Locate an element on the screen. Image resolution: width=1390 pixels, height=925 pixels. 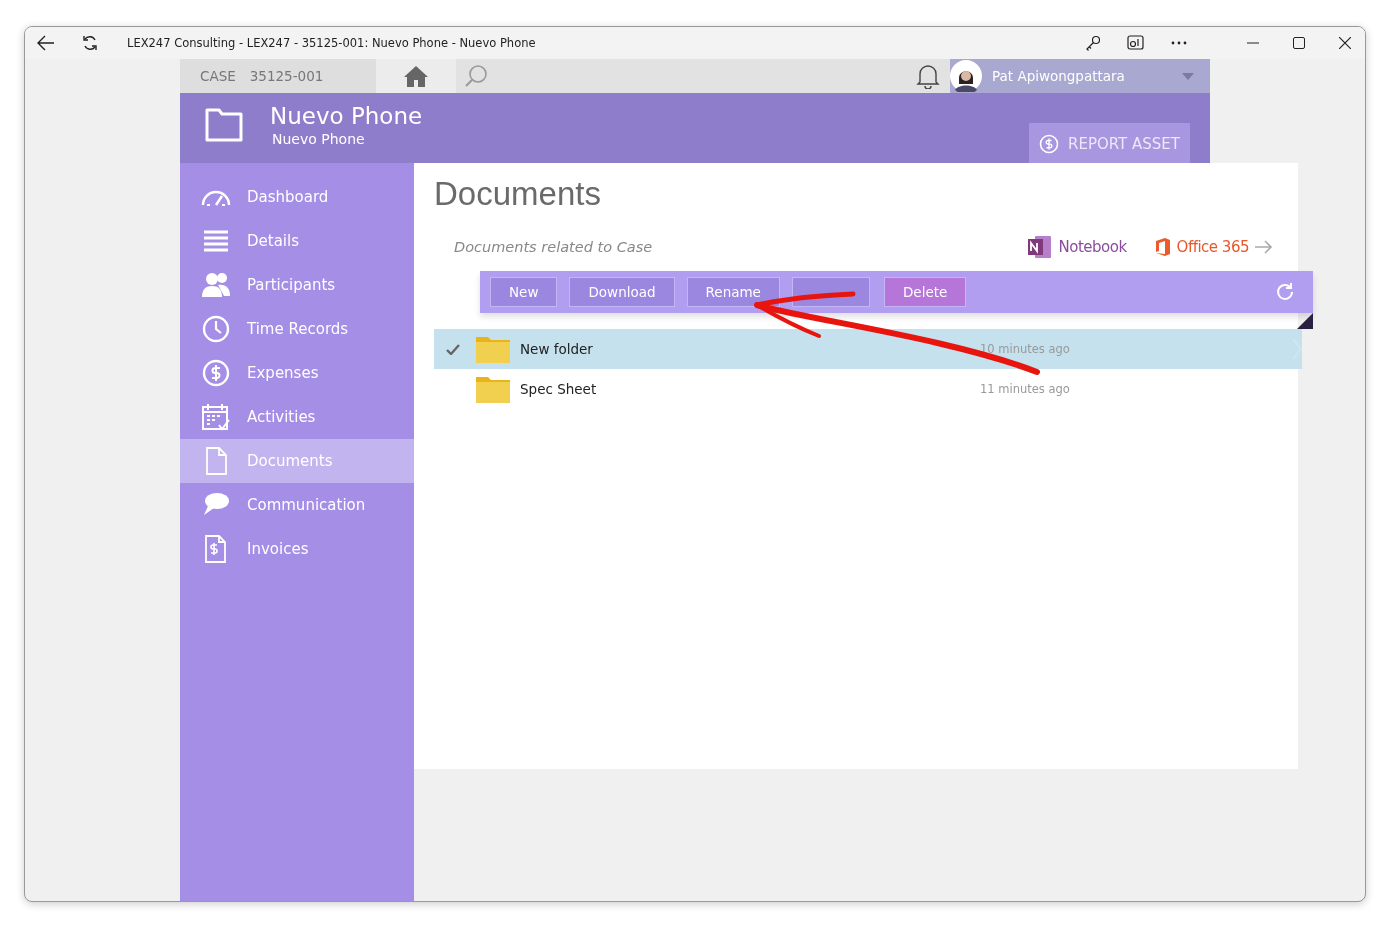
back-icon is located at coordinates (46, 43).